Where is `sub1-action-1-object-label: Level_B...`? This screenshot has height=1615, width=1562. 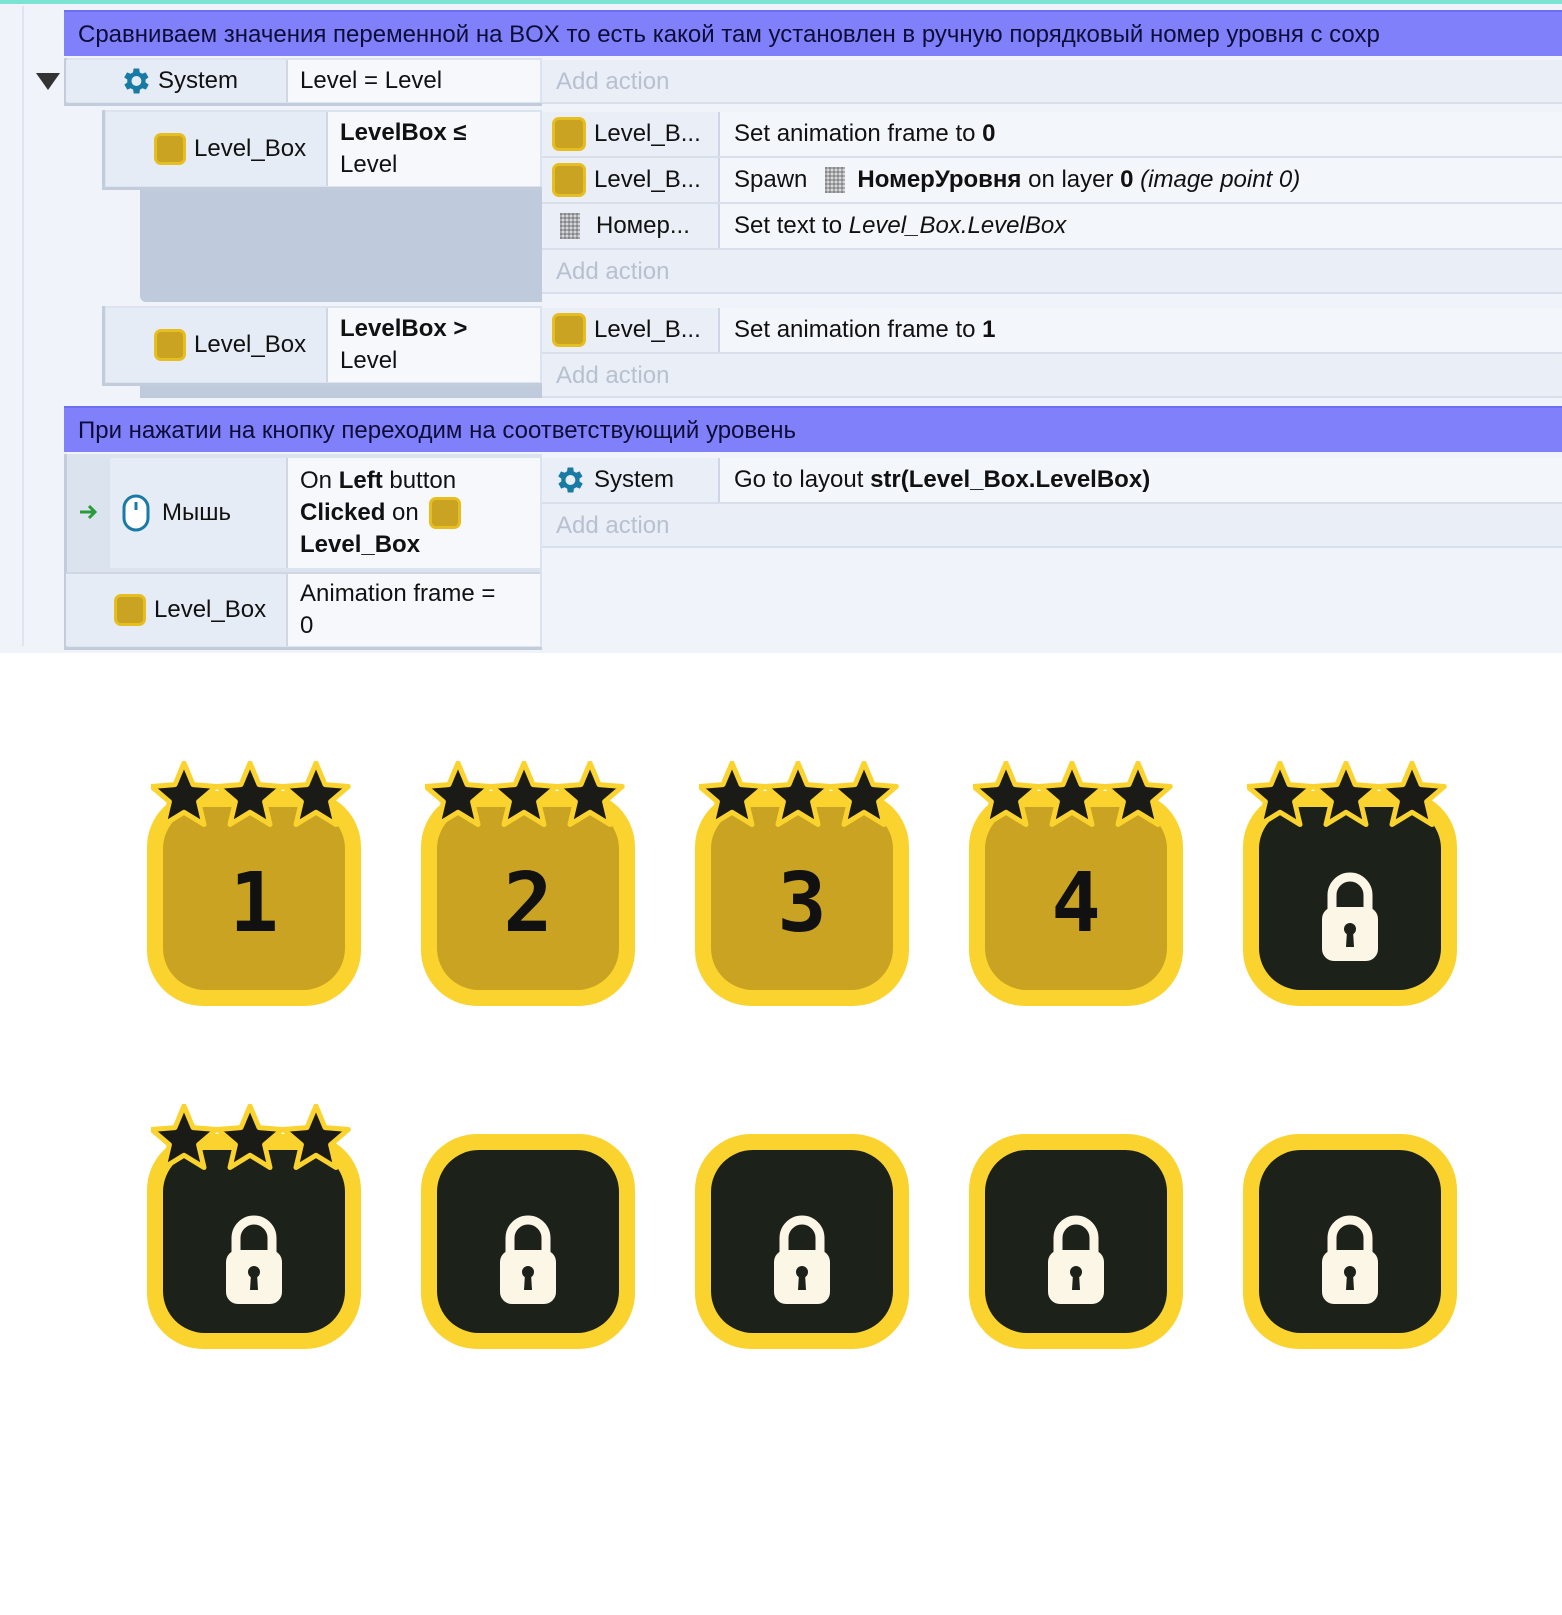 sub1-action-1-object-label: Level_B... is located at coordinates (647, 133).